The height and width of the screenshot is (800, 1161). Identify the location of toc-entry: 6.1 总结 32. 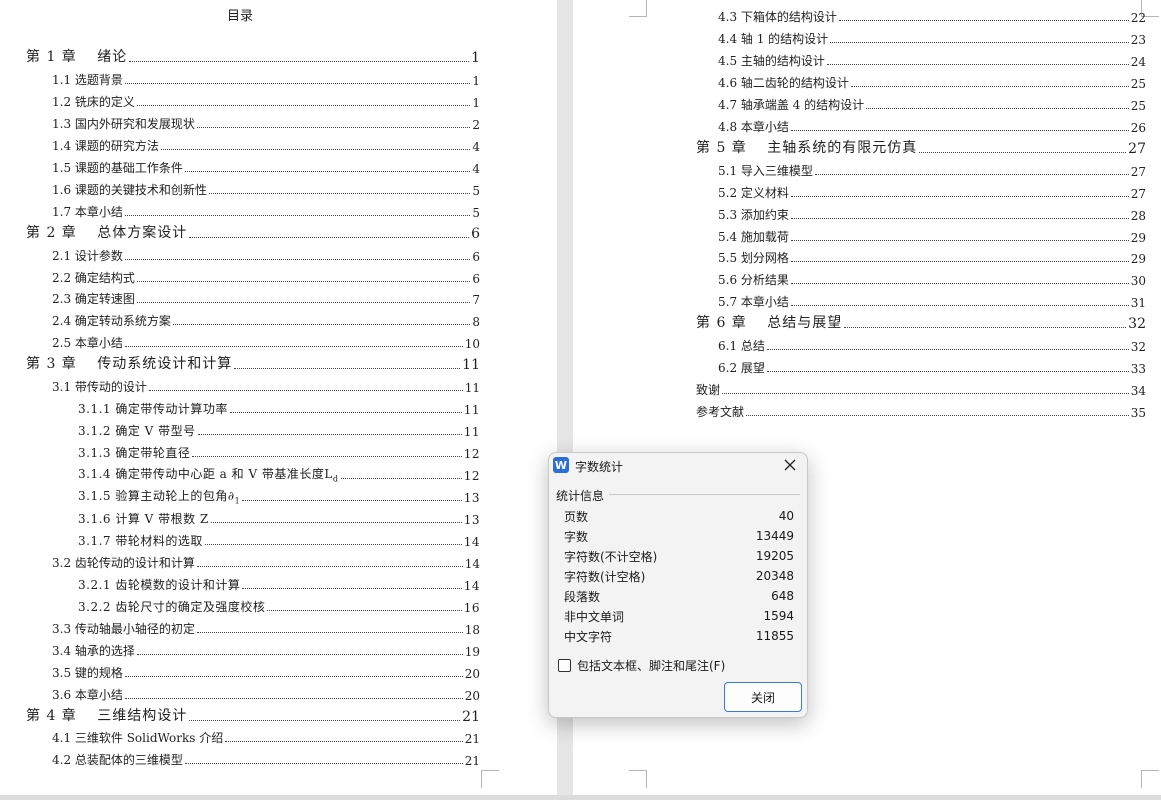
(932, 344).